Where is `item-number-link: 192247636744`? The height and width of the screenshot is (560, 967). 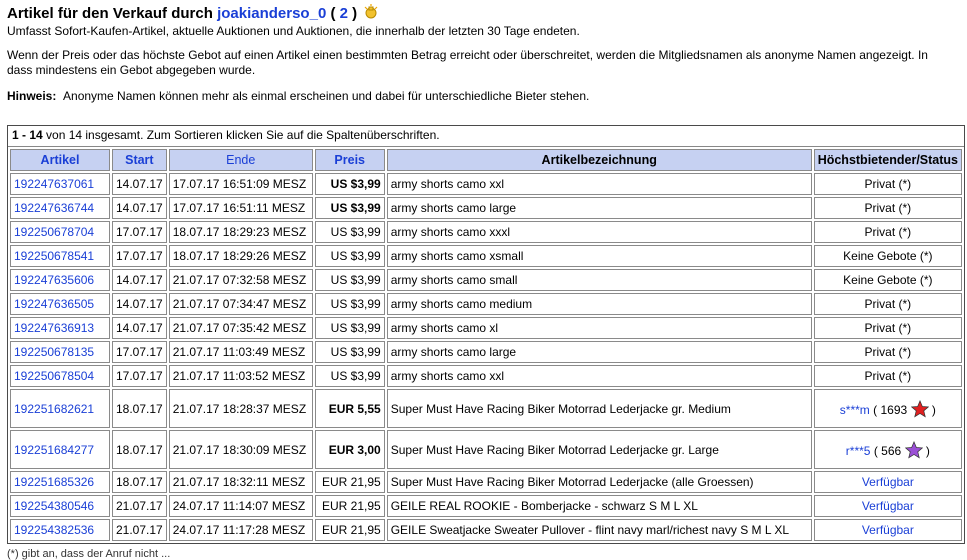
item-number-link: 192247636744 is located at coordinates (60, 208).